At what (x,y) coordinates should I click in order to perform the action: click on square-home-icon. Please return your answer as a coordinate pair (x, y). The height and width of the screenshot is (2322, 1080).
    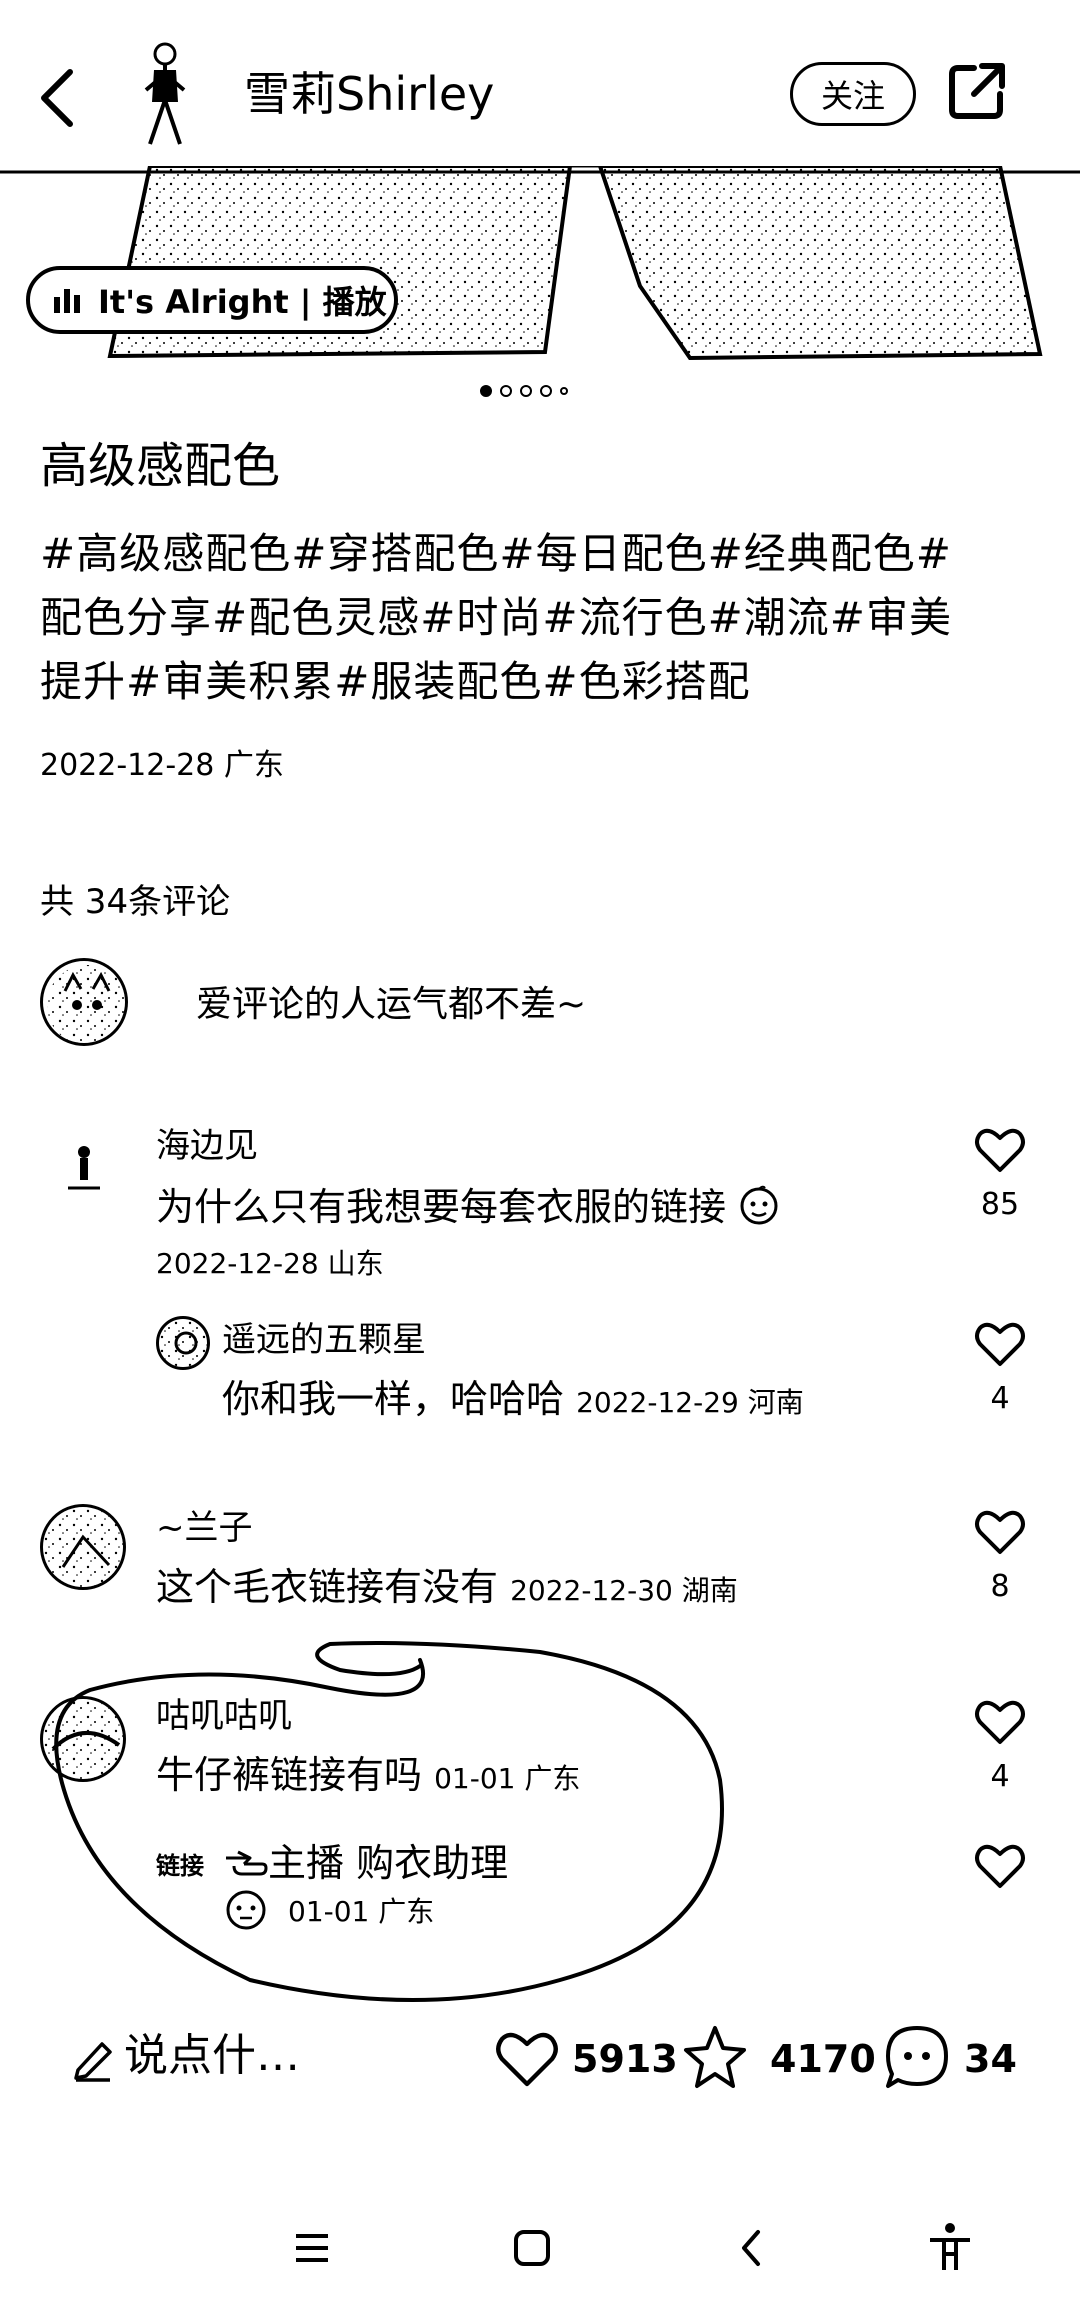
    Looking at the image, I should click on (532, 2248).